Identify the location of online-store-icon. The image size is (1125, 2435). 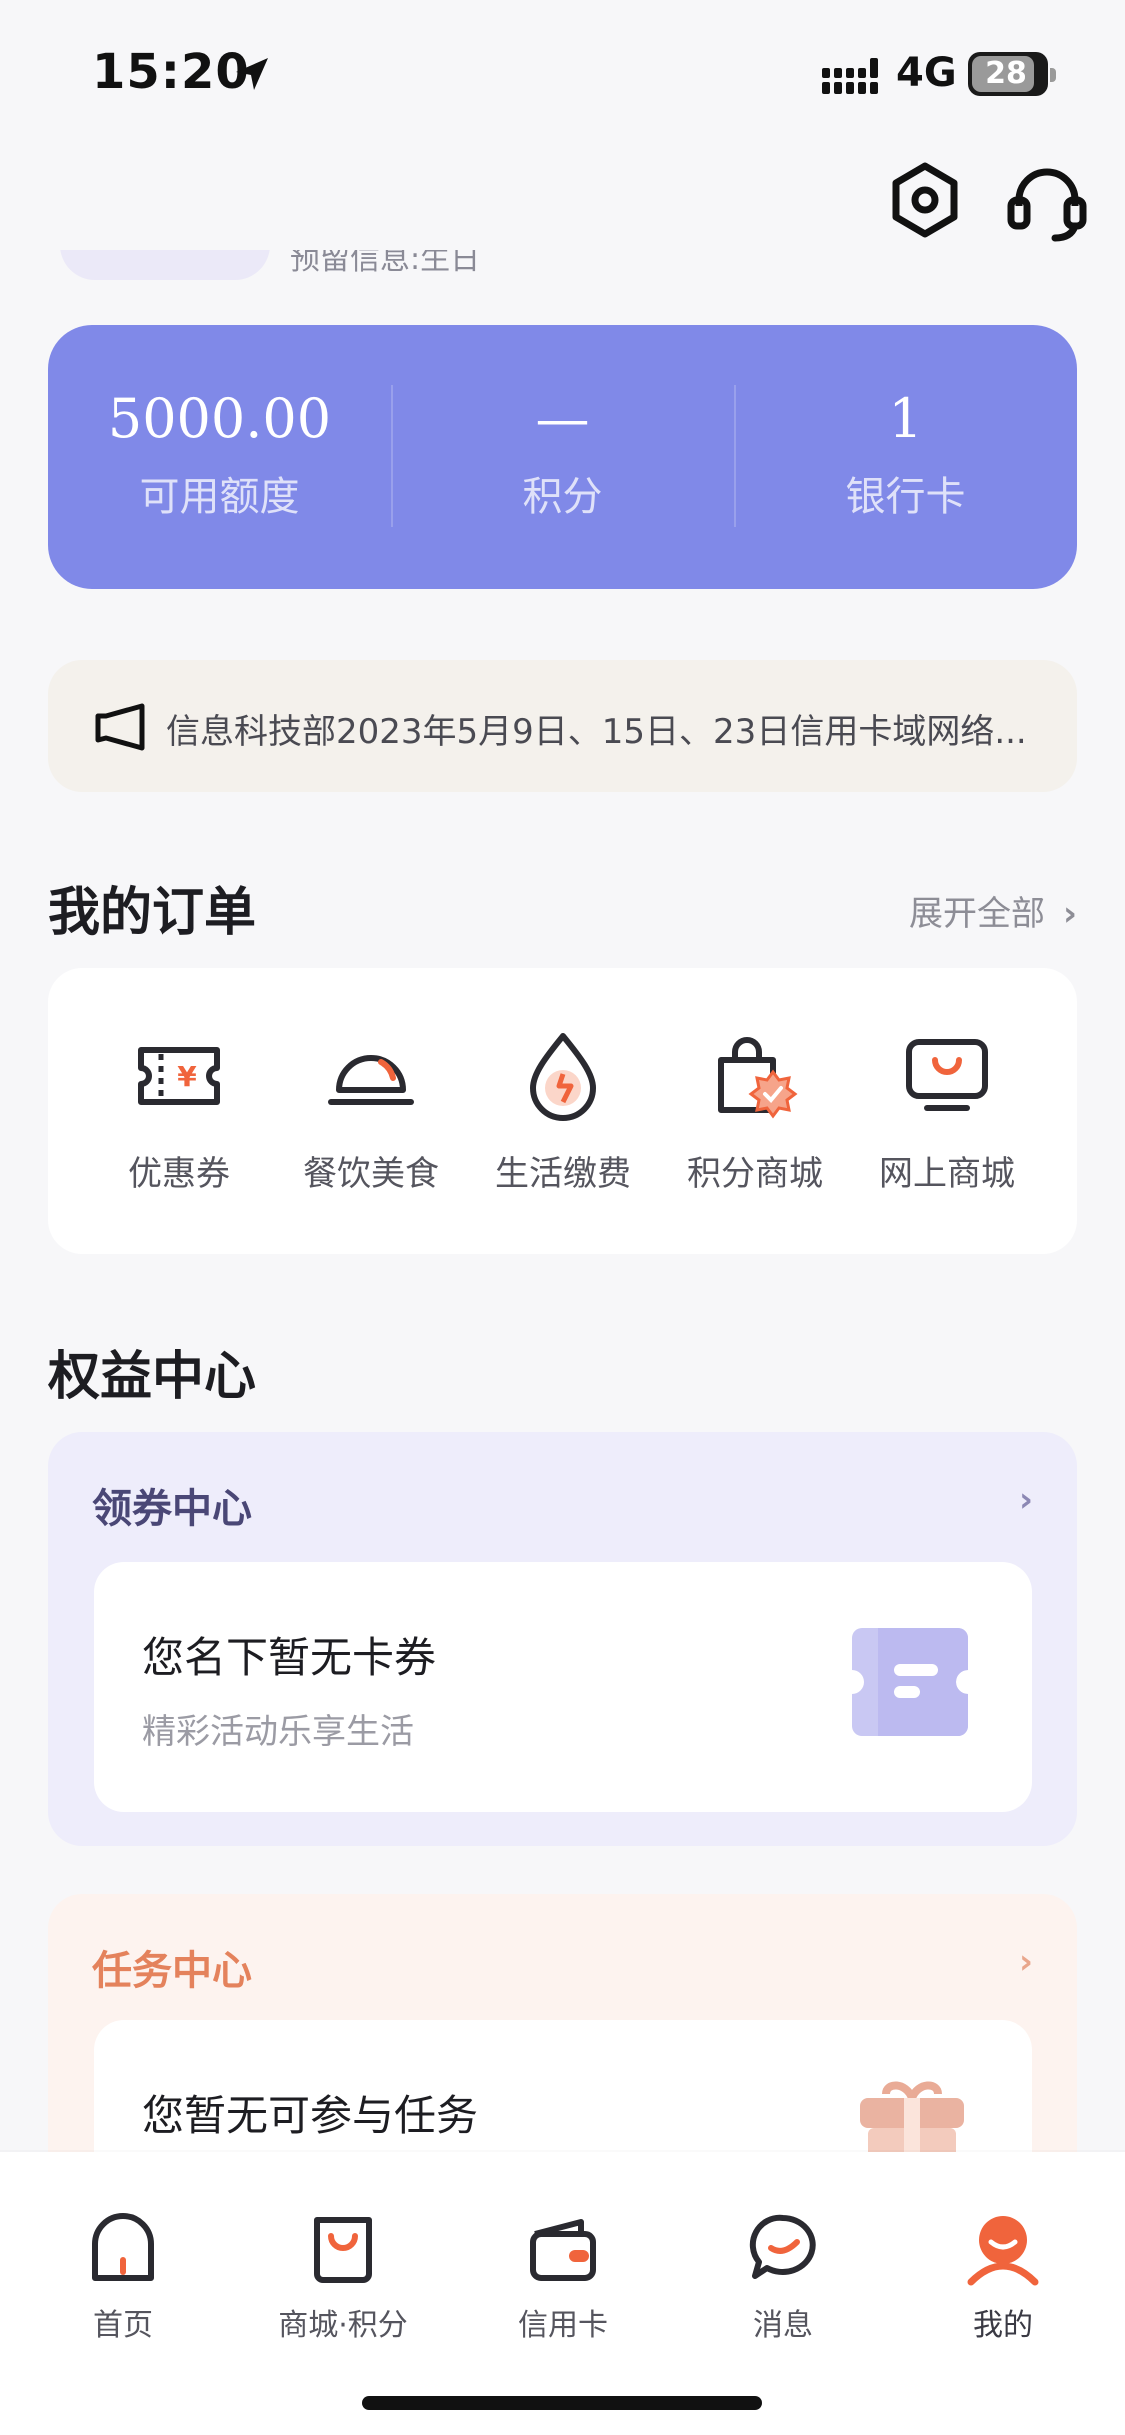
(947, 1075).